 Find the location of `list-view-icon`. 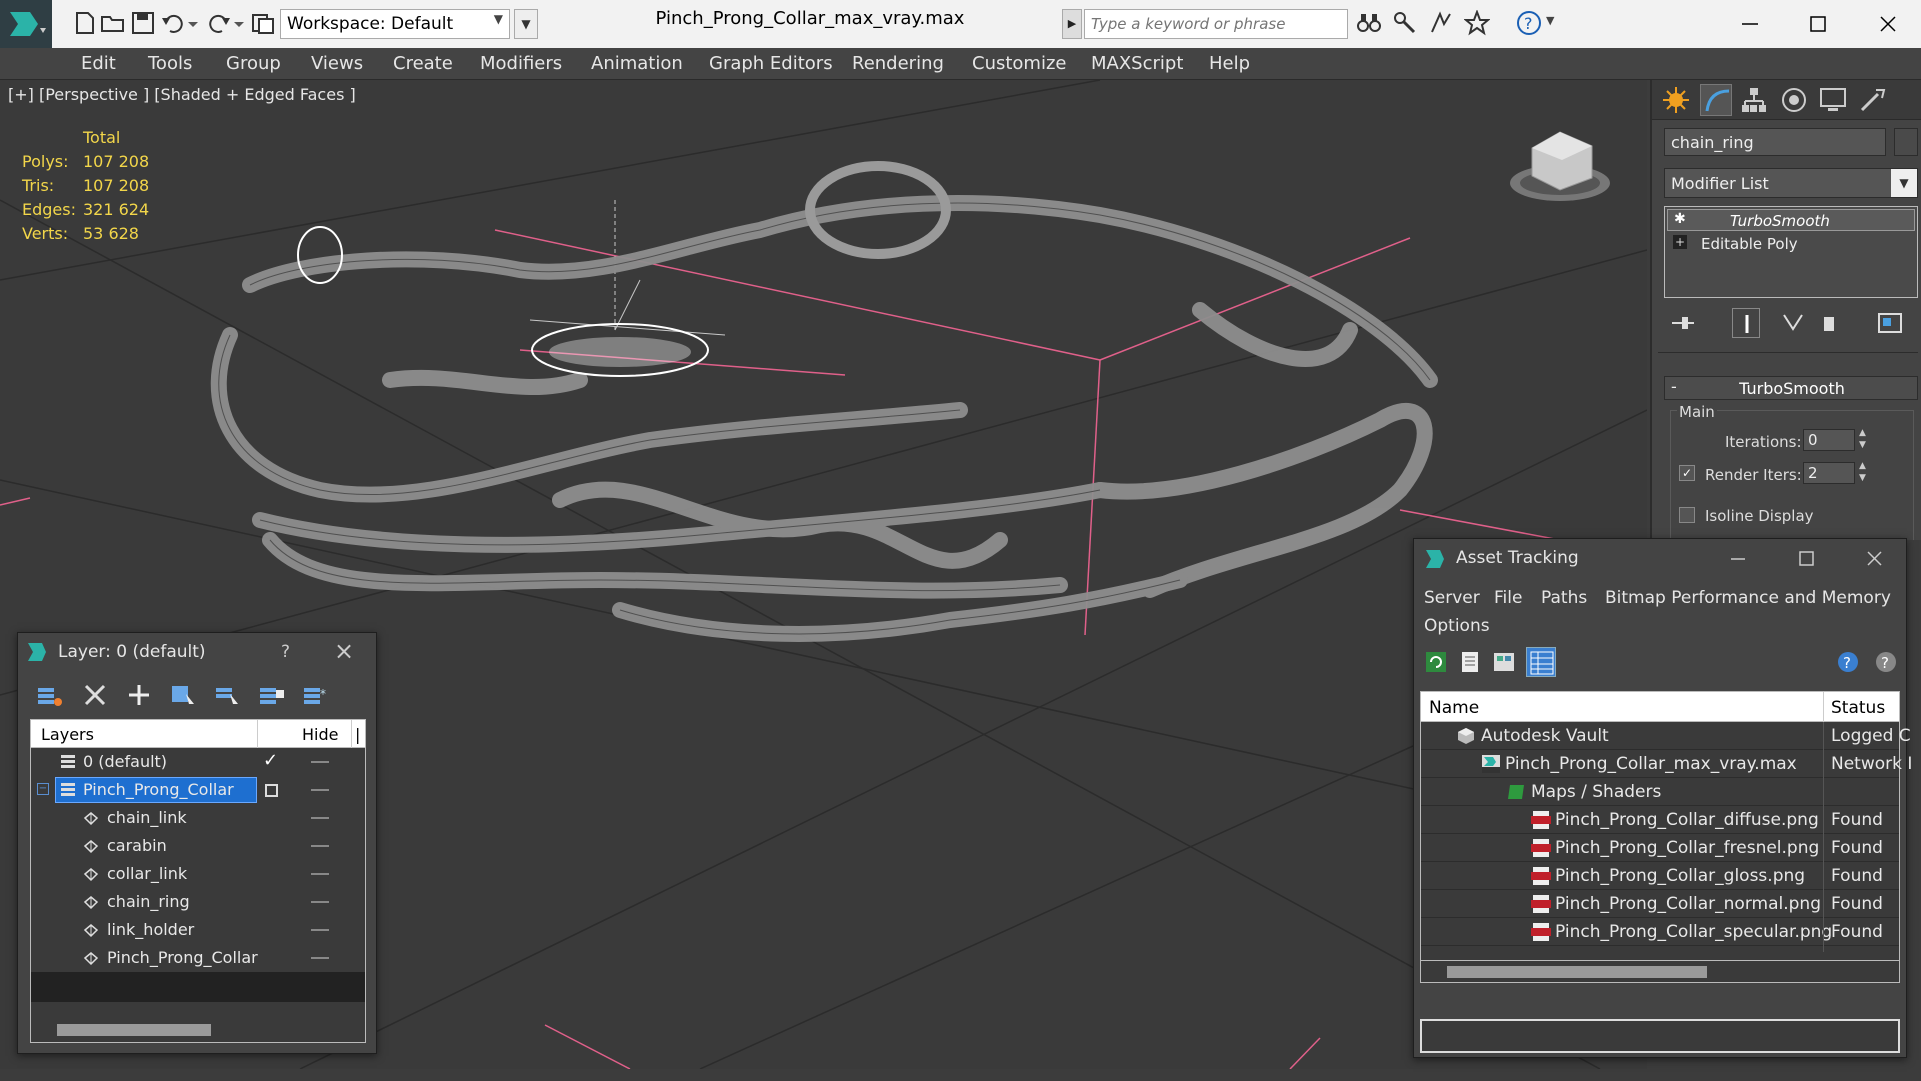

list-view-icon is located at coordinates (1470, 662).